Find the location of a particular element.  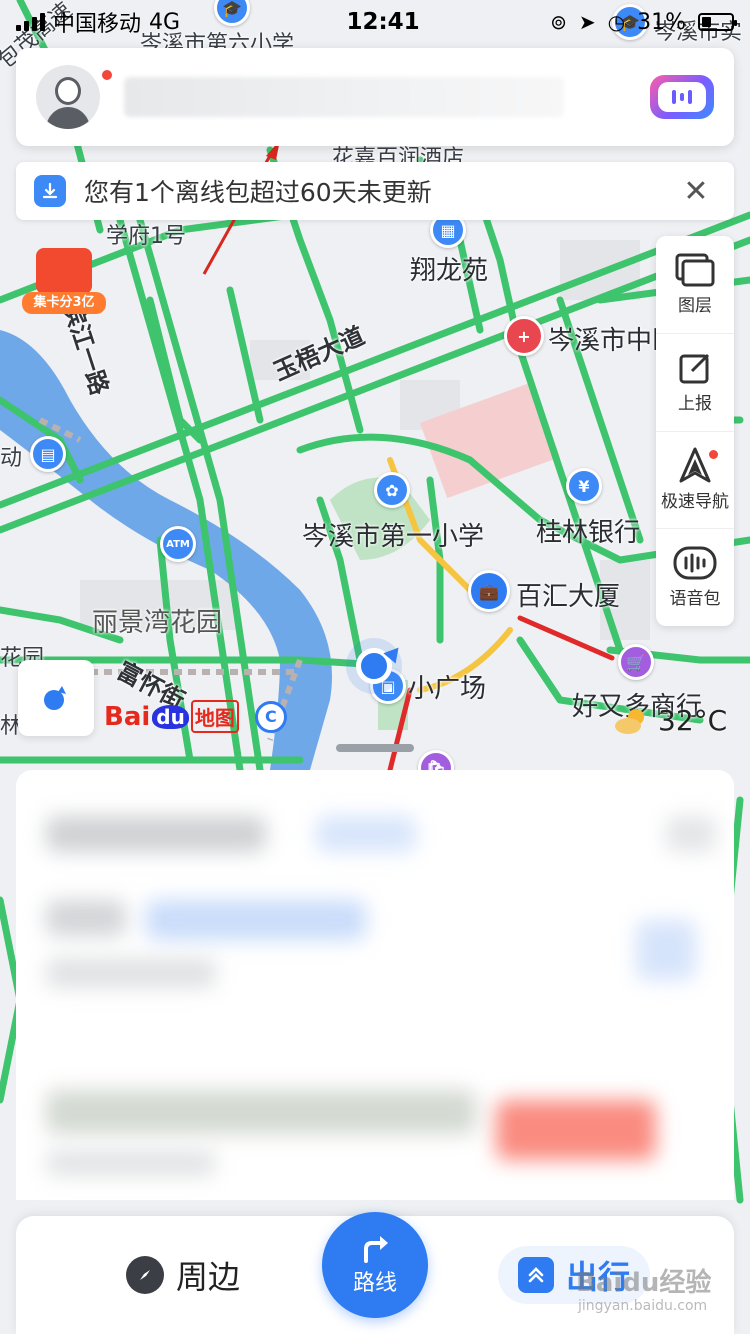

tab-nearby: 周边 is located at coordinates (183, 1275).